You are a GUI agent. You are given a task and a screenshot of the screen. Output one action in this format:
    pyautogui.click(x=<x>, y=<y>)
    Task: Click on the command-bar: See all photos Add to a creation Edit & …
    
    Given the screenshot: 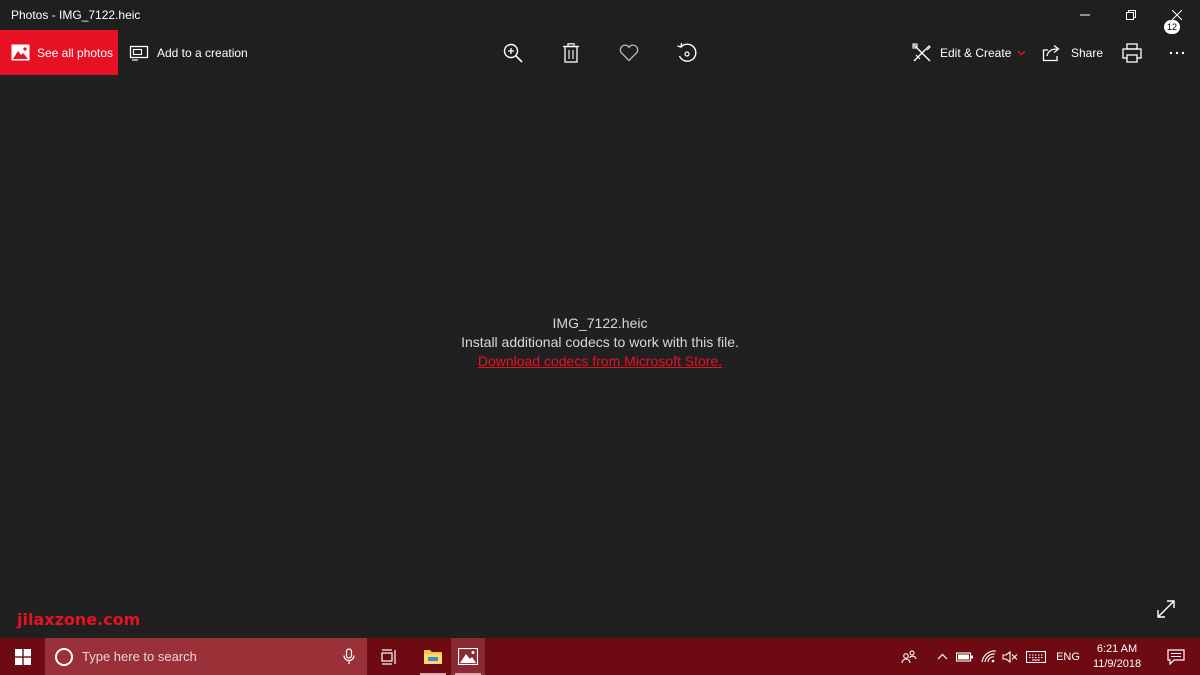 What is the action you would take?
    pyautogui.click(x=600, y=52)
    